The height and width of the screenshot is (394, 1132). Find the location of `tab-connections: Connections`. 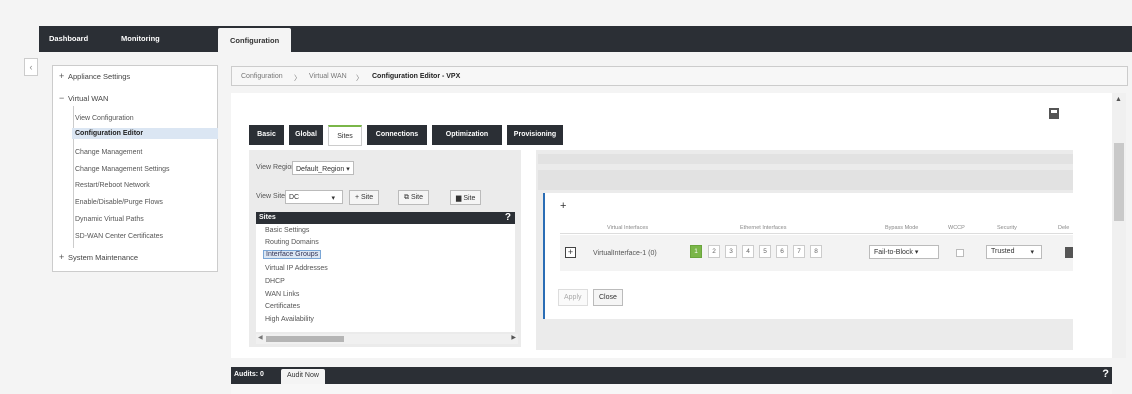

tab-connections: Connections is located at coordinates (397, 135).